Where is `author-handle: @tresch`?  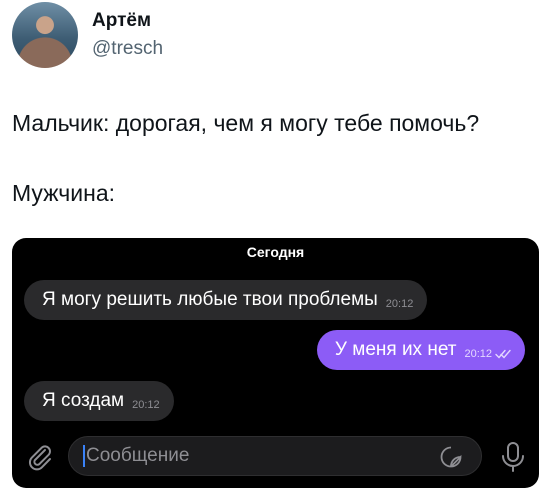
author-handle: @tresch is located at coordinates (127, 49).